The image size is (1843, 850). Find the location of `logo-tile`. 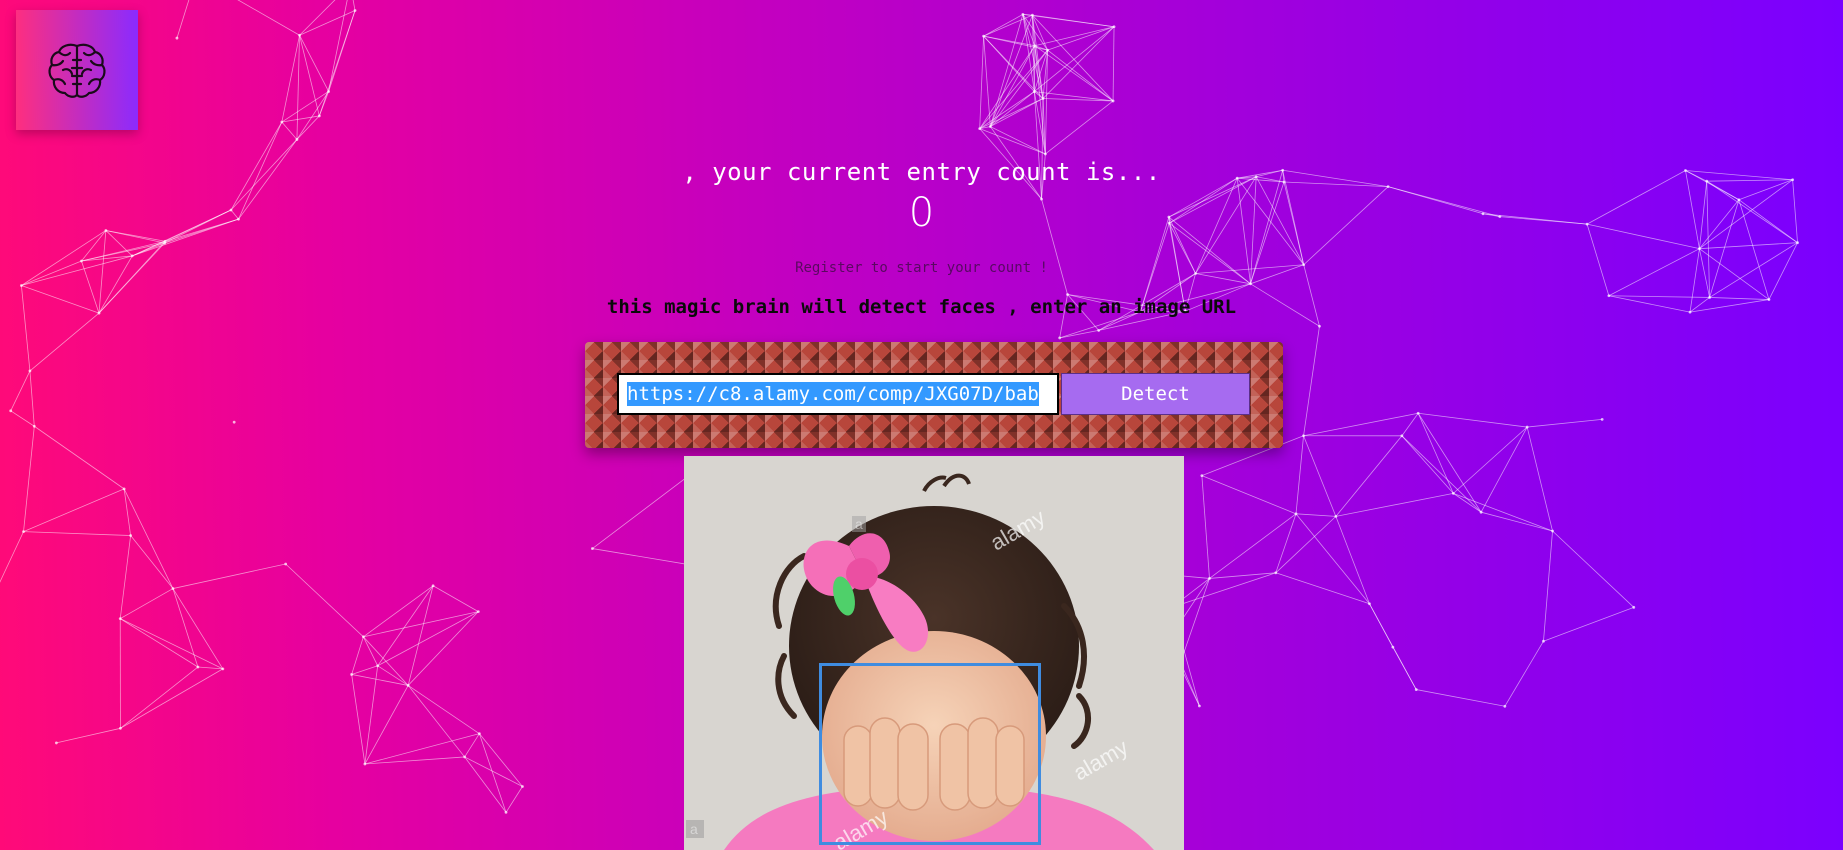

logo-tile is located at coordinates (77, 70).